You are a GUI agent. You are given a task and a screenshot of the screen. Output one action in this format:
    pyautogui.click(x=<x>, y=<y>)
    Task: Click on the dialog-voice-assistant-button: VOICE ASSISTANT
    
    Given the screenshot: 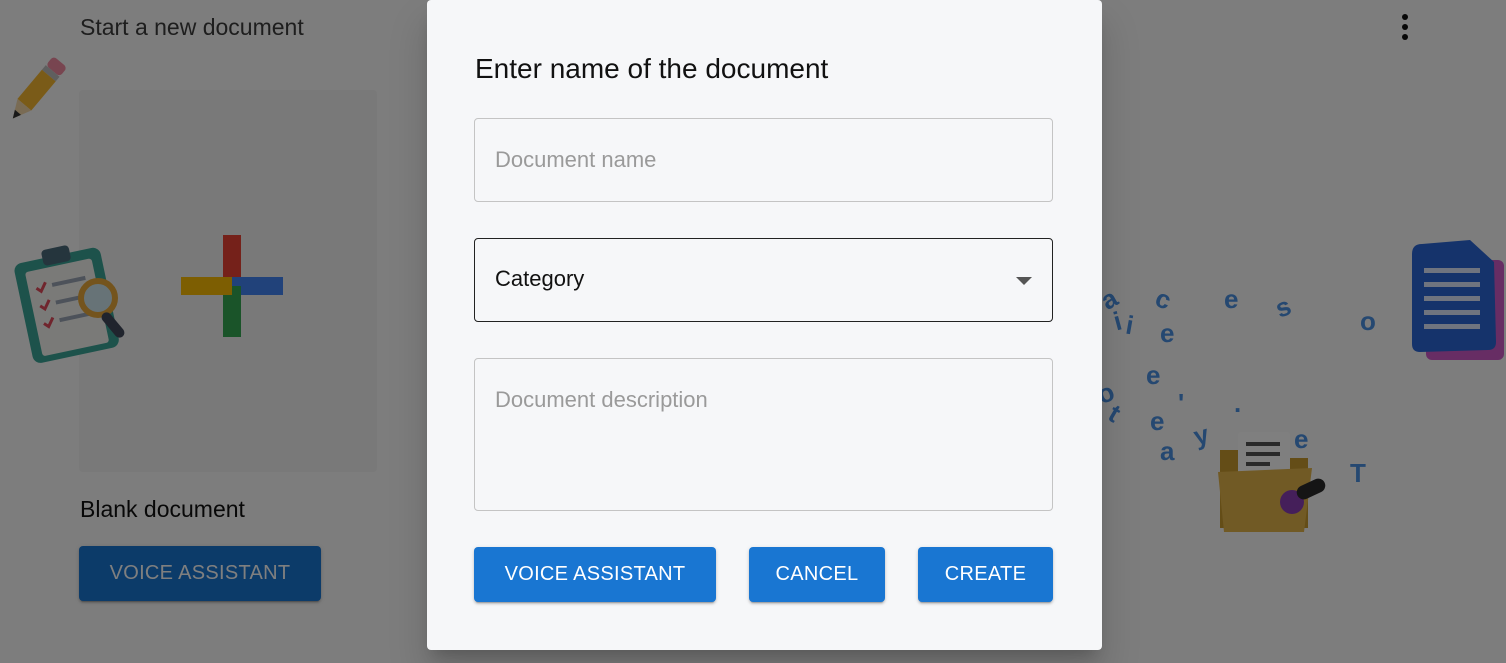 What is the action you would take?
    pyautogui.click(x=595, y=574)
    